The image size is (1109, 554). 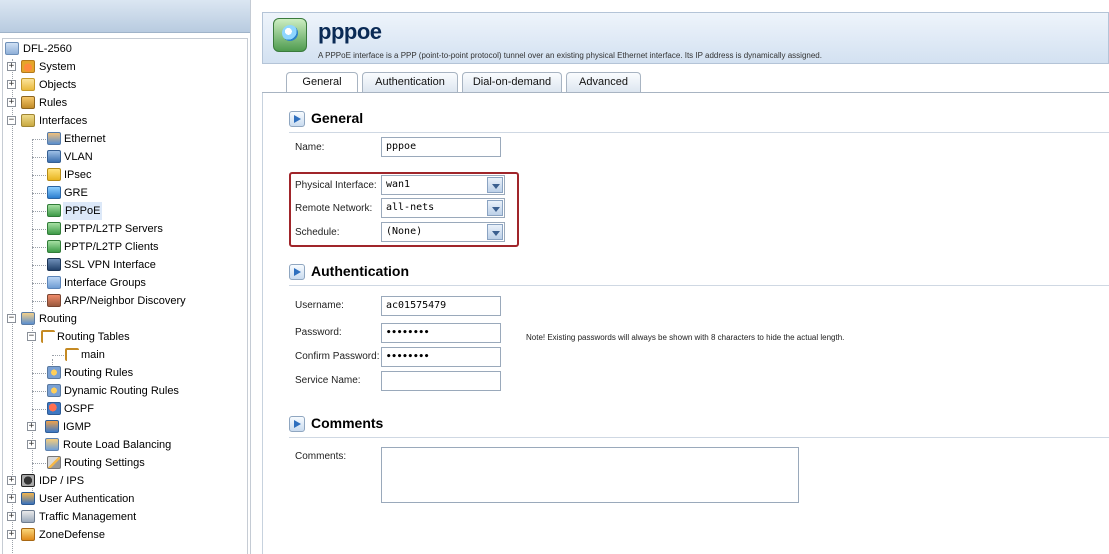 What do you see at coordinates (28, 84) in the screenshot?
I see `folder-icon` at bounding box center [28, 84].